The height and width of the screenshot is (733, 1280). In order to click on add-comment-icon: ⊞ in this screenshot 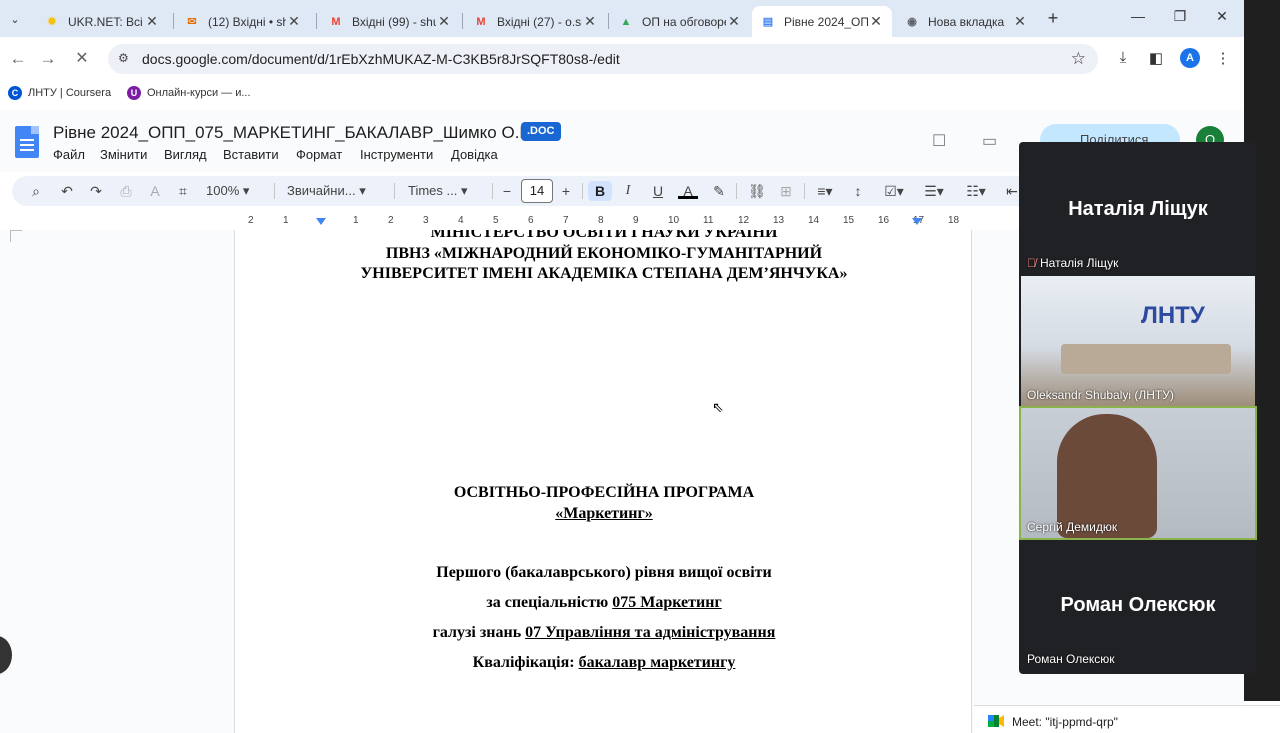, I will do `click(786, 191)`.